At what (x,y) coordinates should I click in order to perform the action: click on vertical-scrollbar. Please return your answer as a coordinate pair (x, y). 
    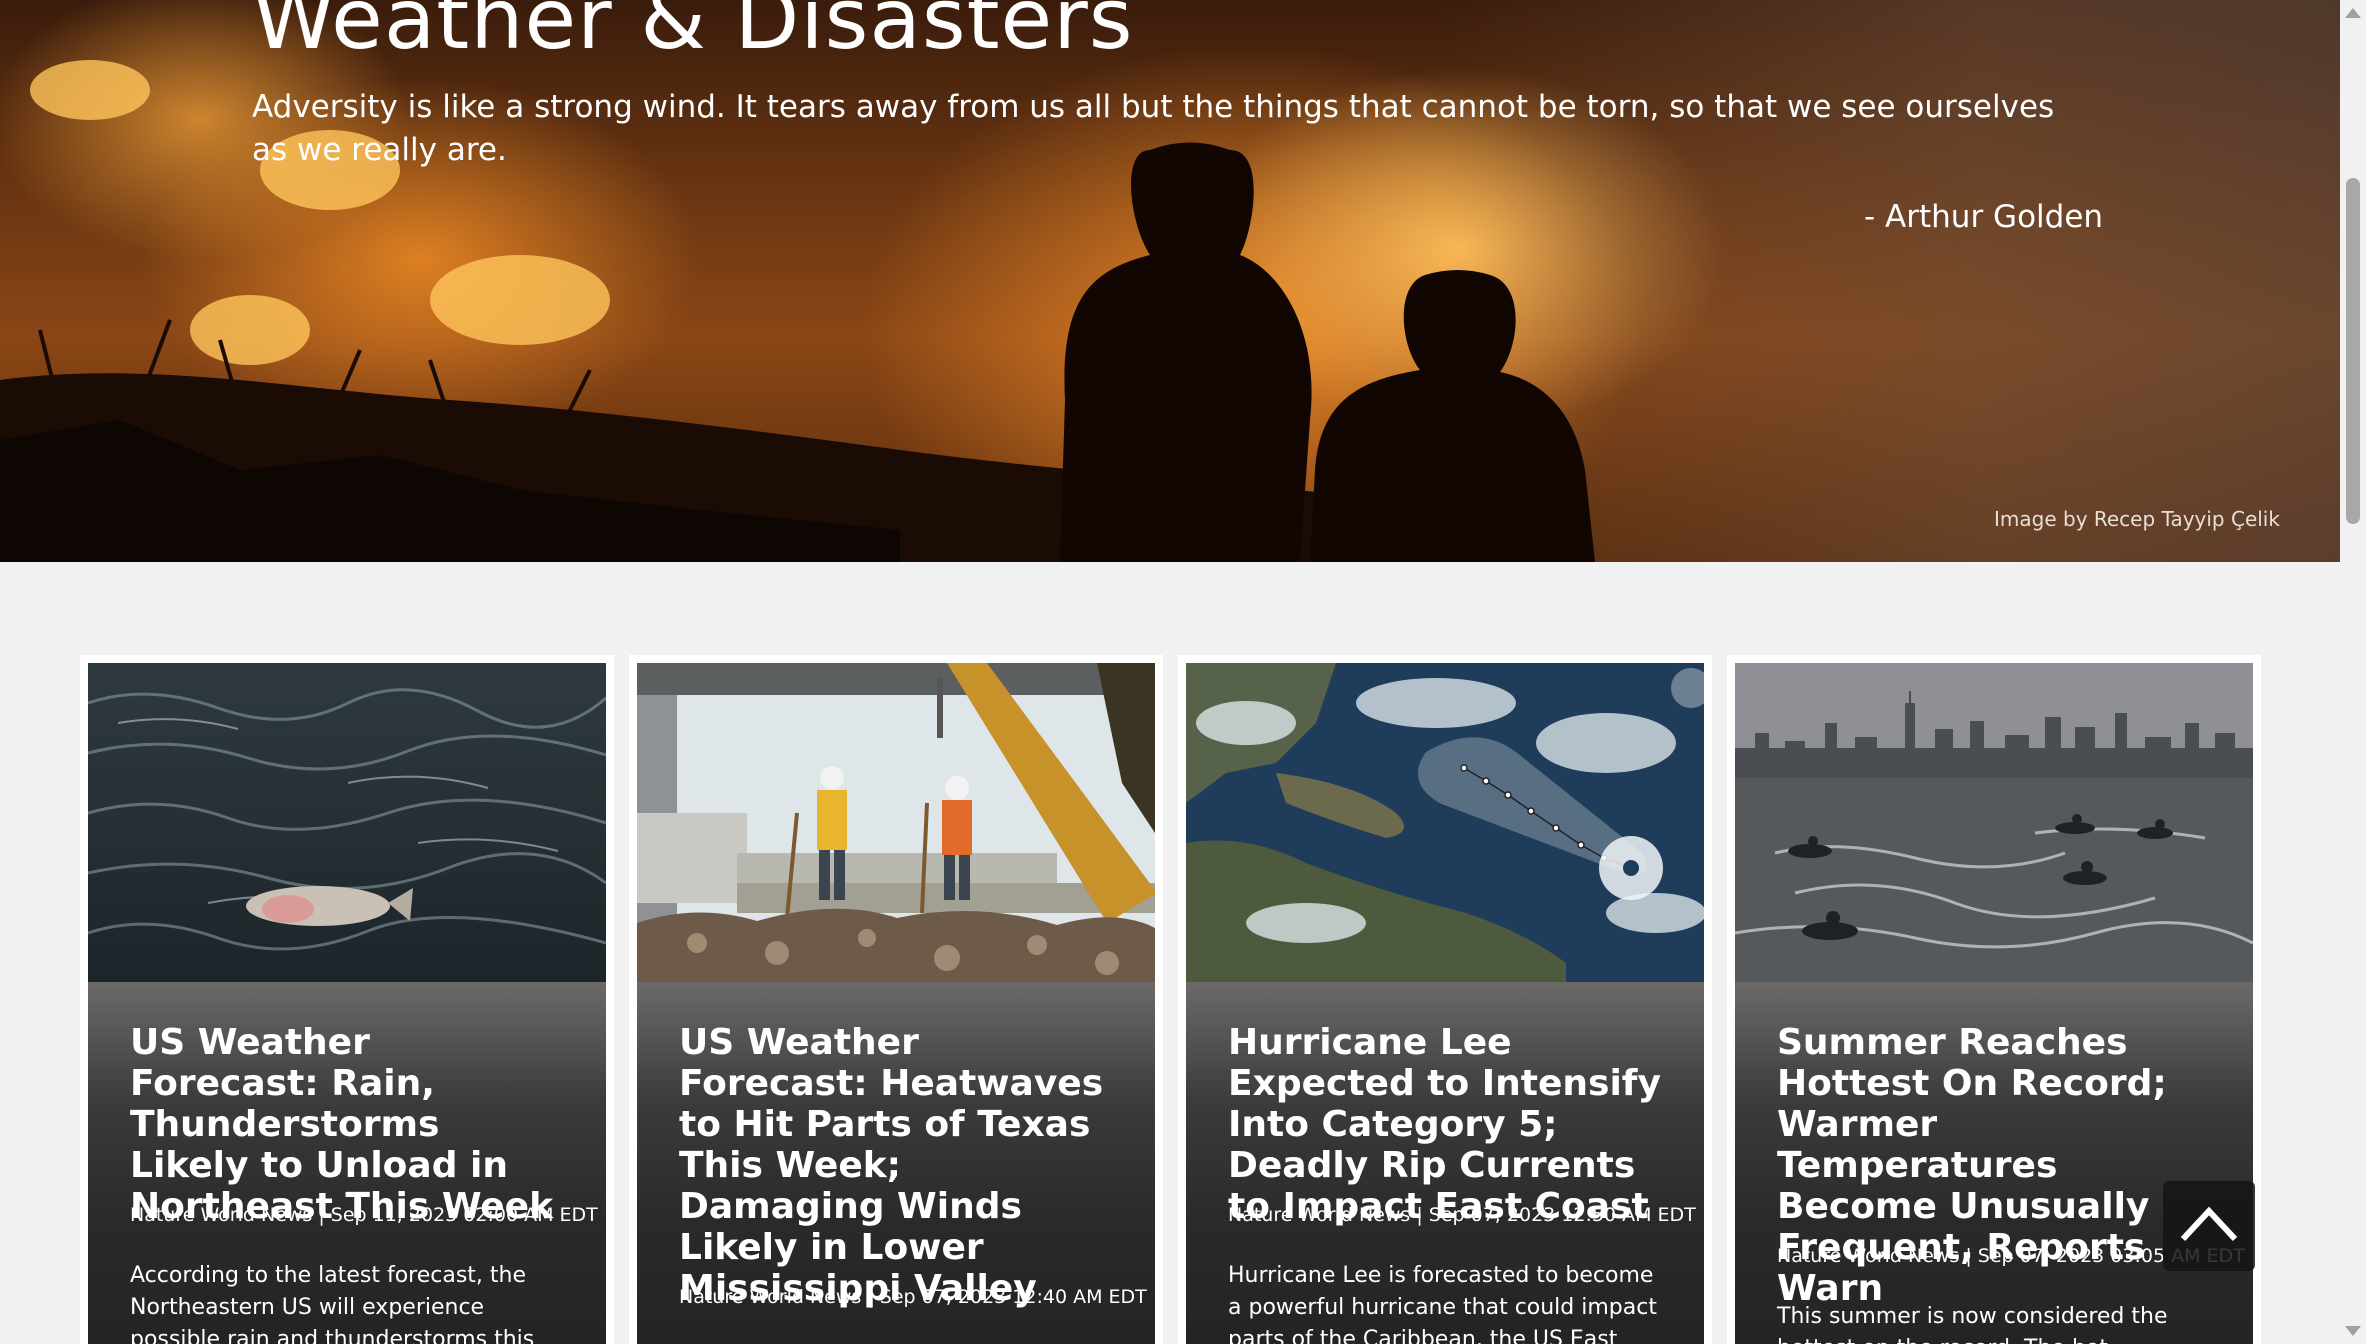
    Looking at the image, I should click on (2353, 672).